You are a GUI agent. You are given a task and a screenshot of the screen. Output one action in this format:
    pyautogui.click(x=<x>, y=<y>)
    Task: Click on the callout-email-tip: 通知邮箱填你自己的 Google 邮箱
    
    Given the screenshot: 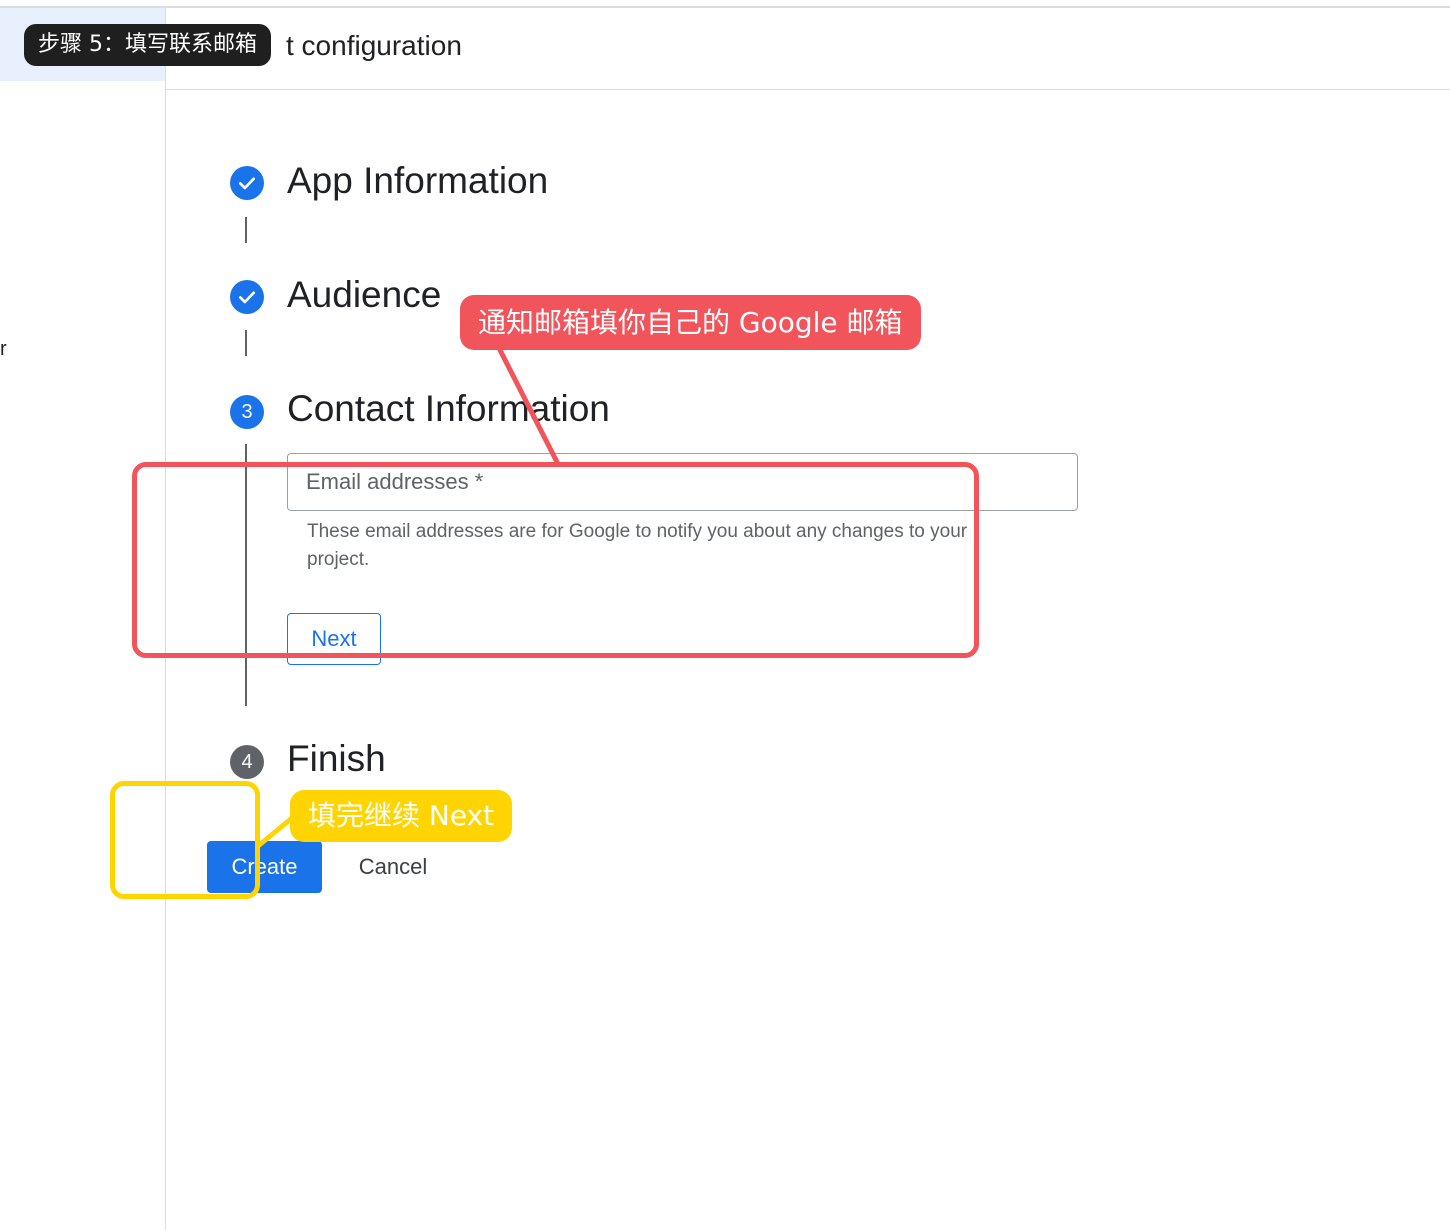 What is the action you would take?
    pyautogui.click(x=690, y=322)
    